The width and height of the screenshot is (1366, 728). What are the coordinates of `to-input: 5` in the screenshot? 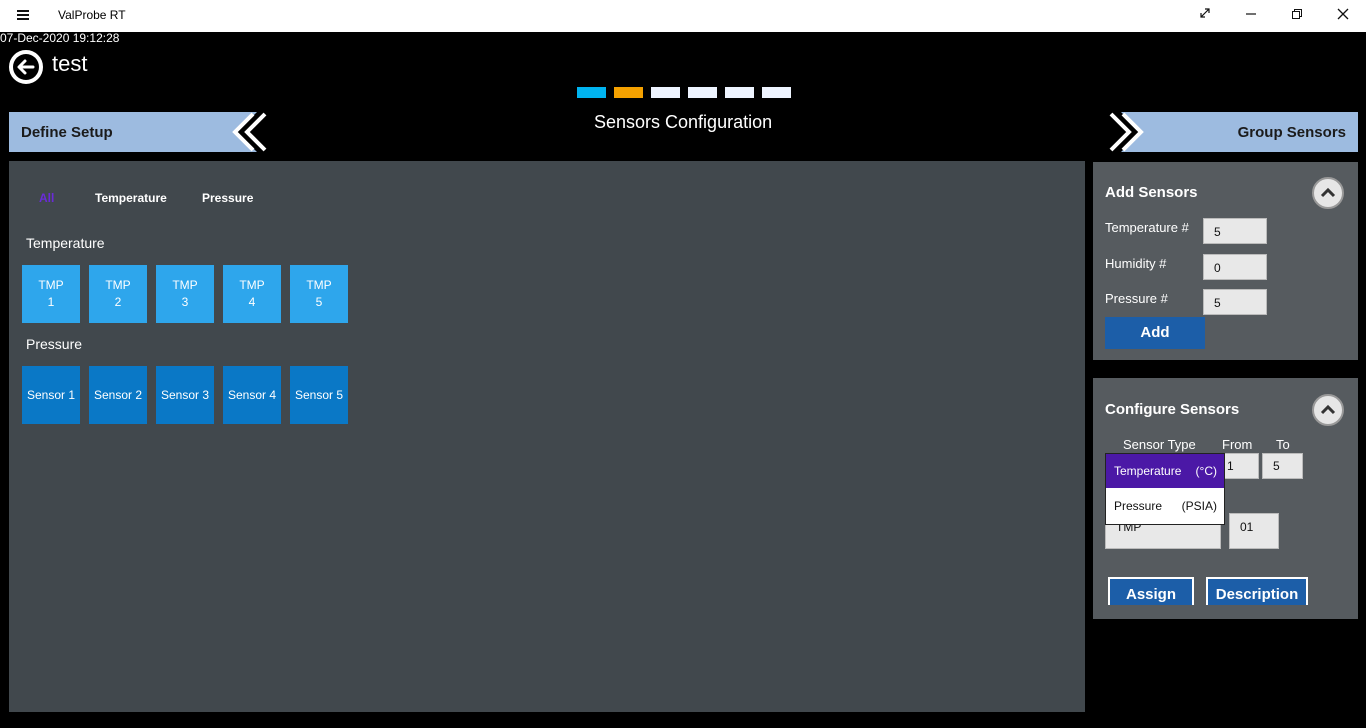 It's located at (1282, 466).